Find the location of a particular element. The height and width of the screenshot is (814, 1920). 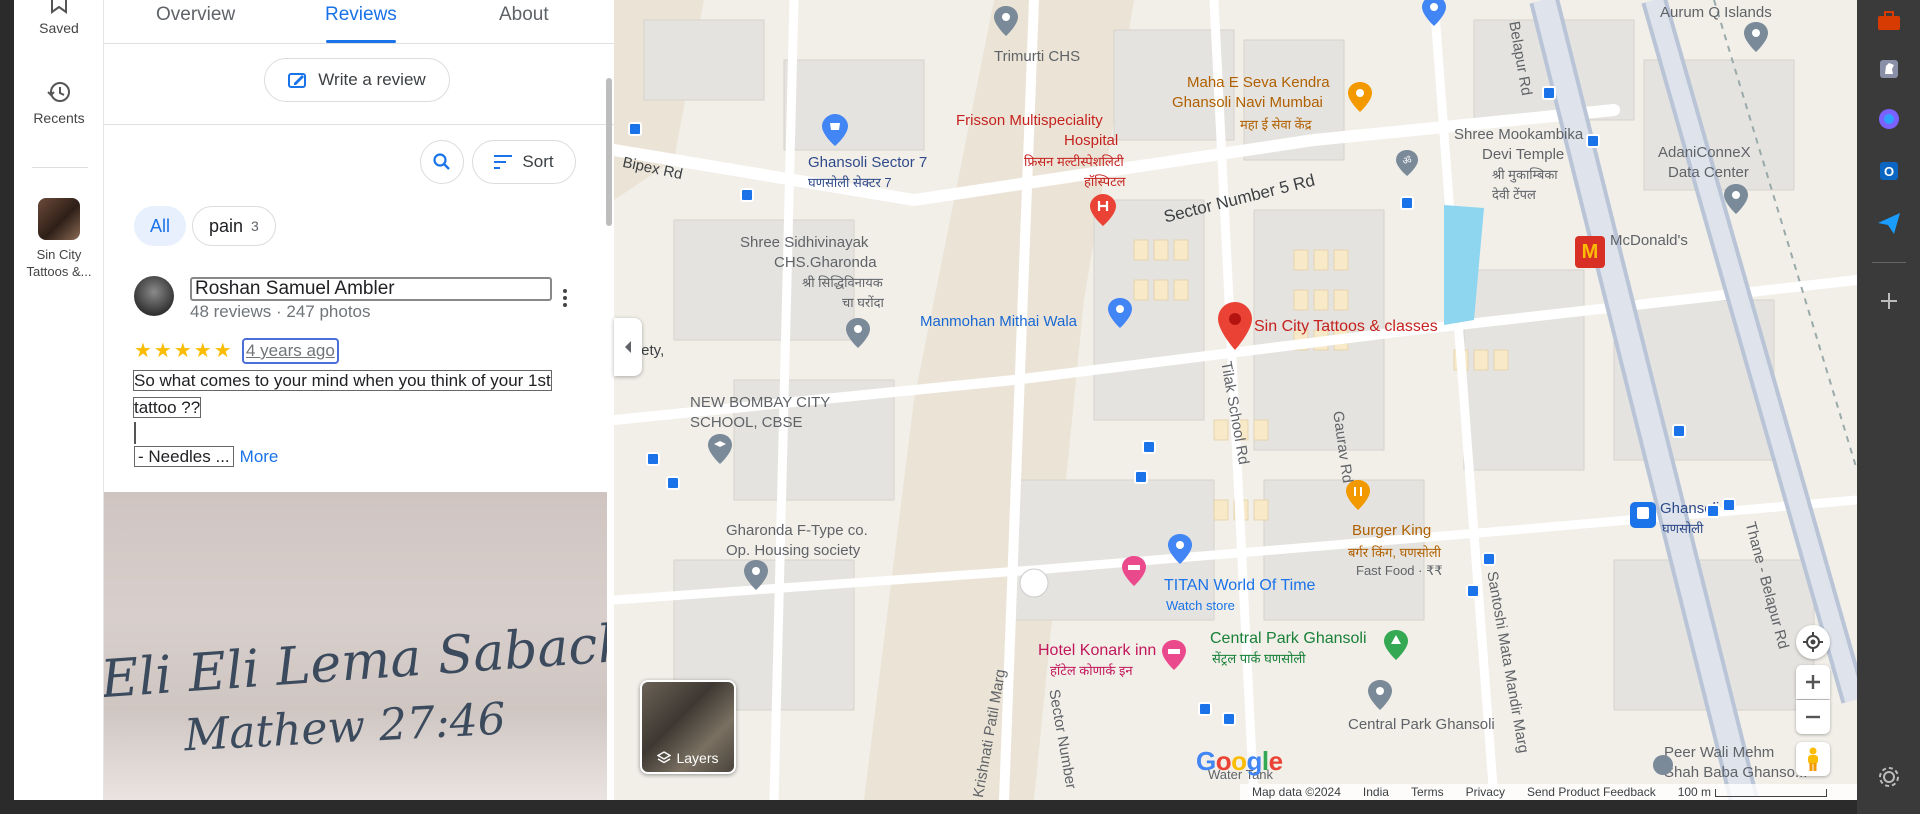

place-thumbnail is located at coordinates (59, 219).